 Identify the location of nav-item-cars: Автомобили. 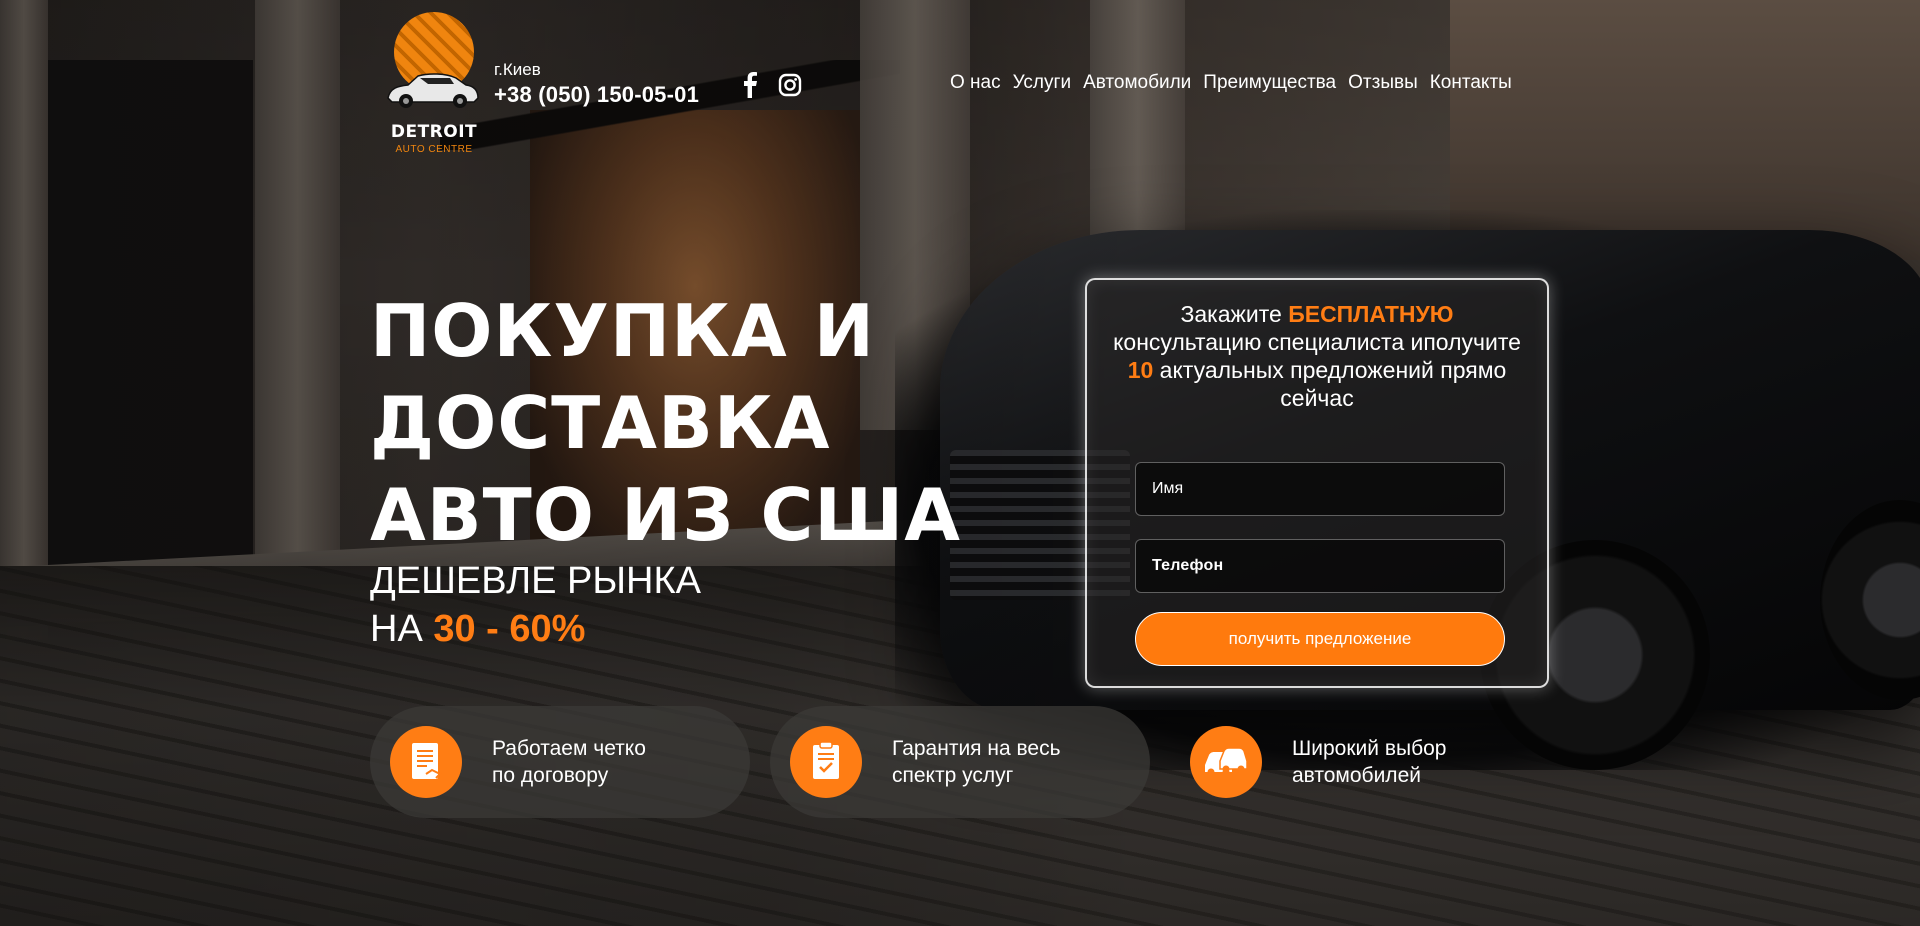
(1137, 83).